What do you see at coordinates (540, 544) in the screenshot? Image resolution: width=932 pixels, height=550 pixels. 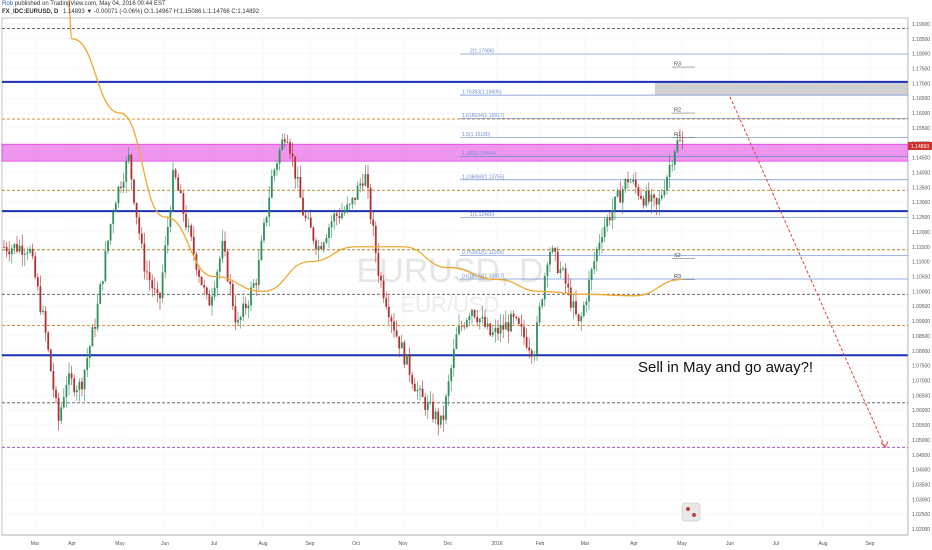 I see `time-tick-label: Feb` at bounding box center [540, 544].